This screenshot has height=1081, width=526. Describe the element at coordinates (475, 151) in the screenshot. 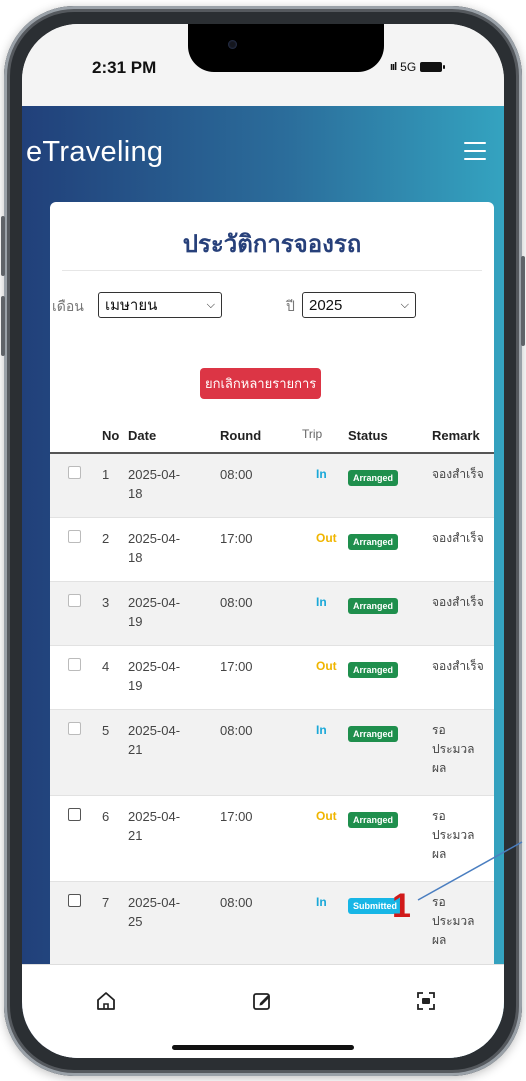

I see `hamburger-menu-icon` at that location.